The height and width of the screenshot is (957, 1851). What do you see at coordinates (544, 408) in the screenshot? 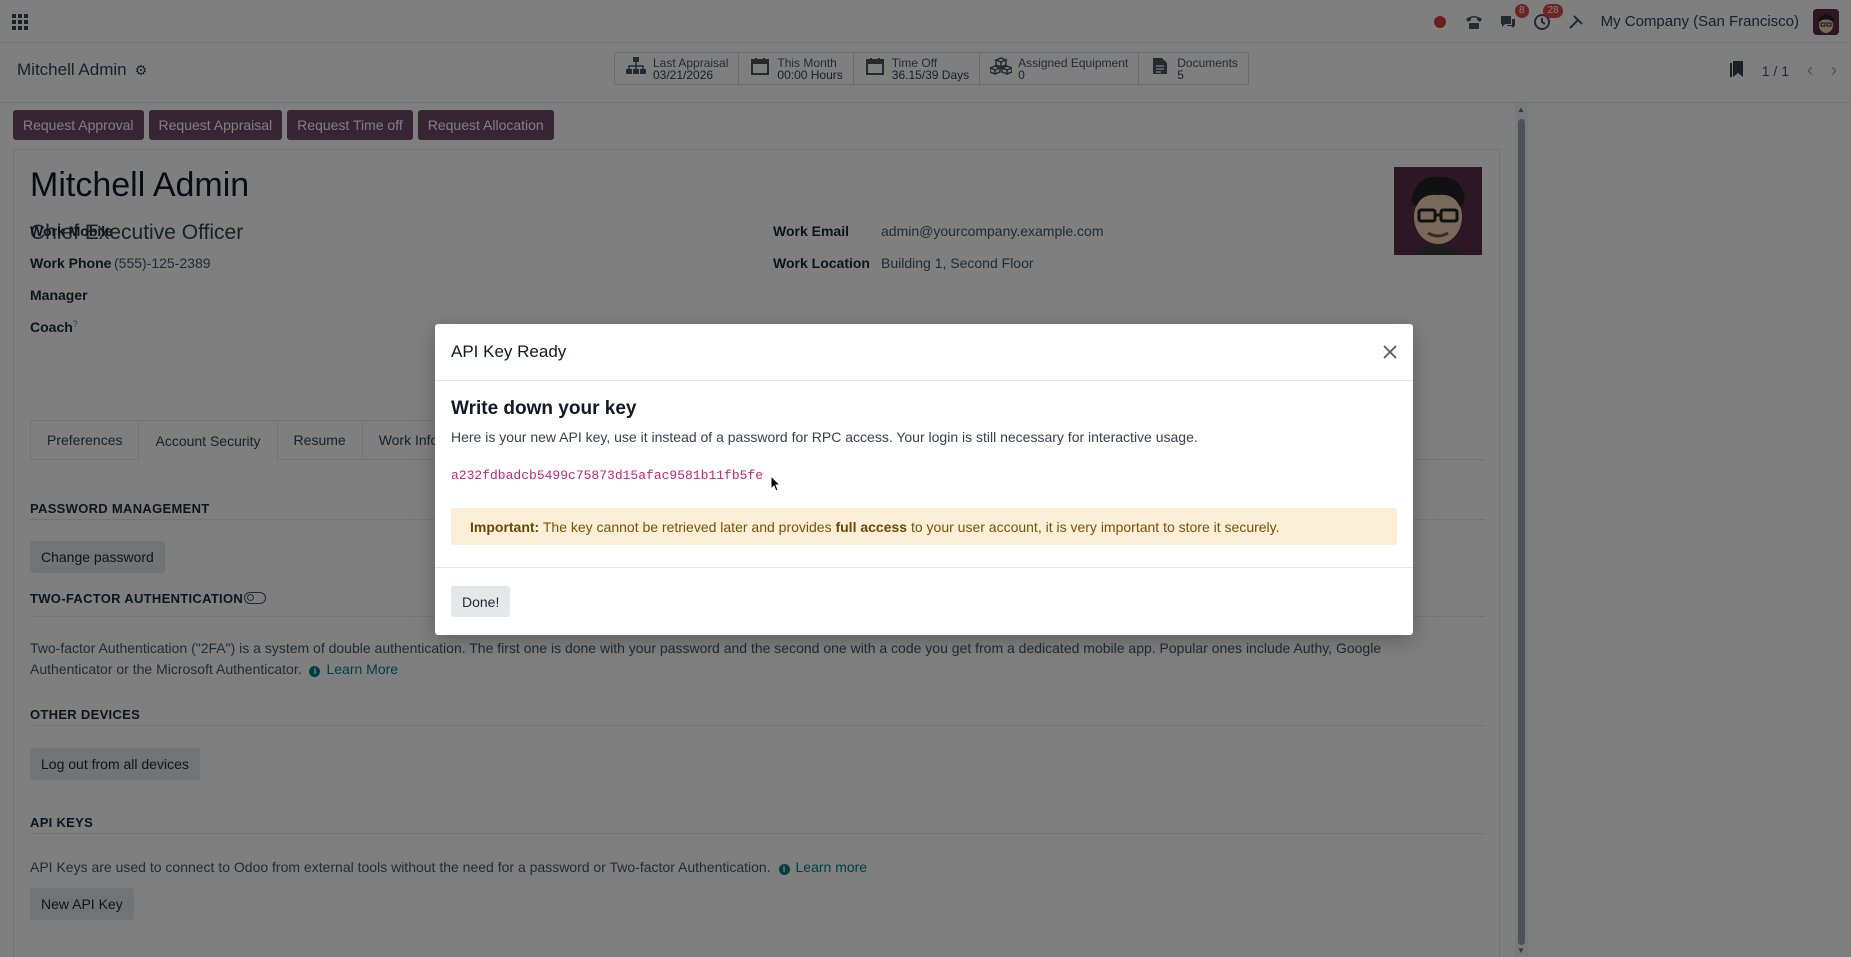
I see `modal-heading: Write down your key` at bounding box center [544, 408].